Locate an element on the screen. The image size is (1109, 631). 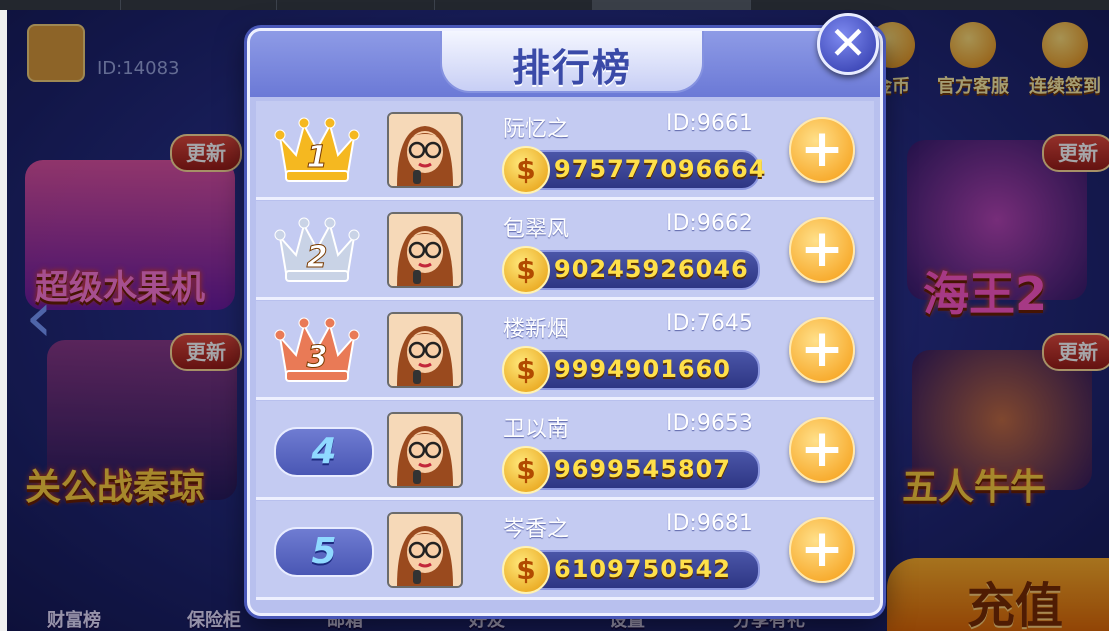
rank-number: 2 is located at coordinates (317, 257).